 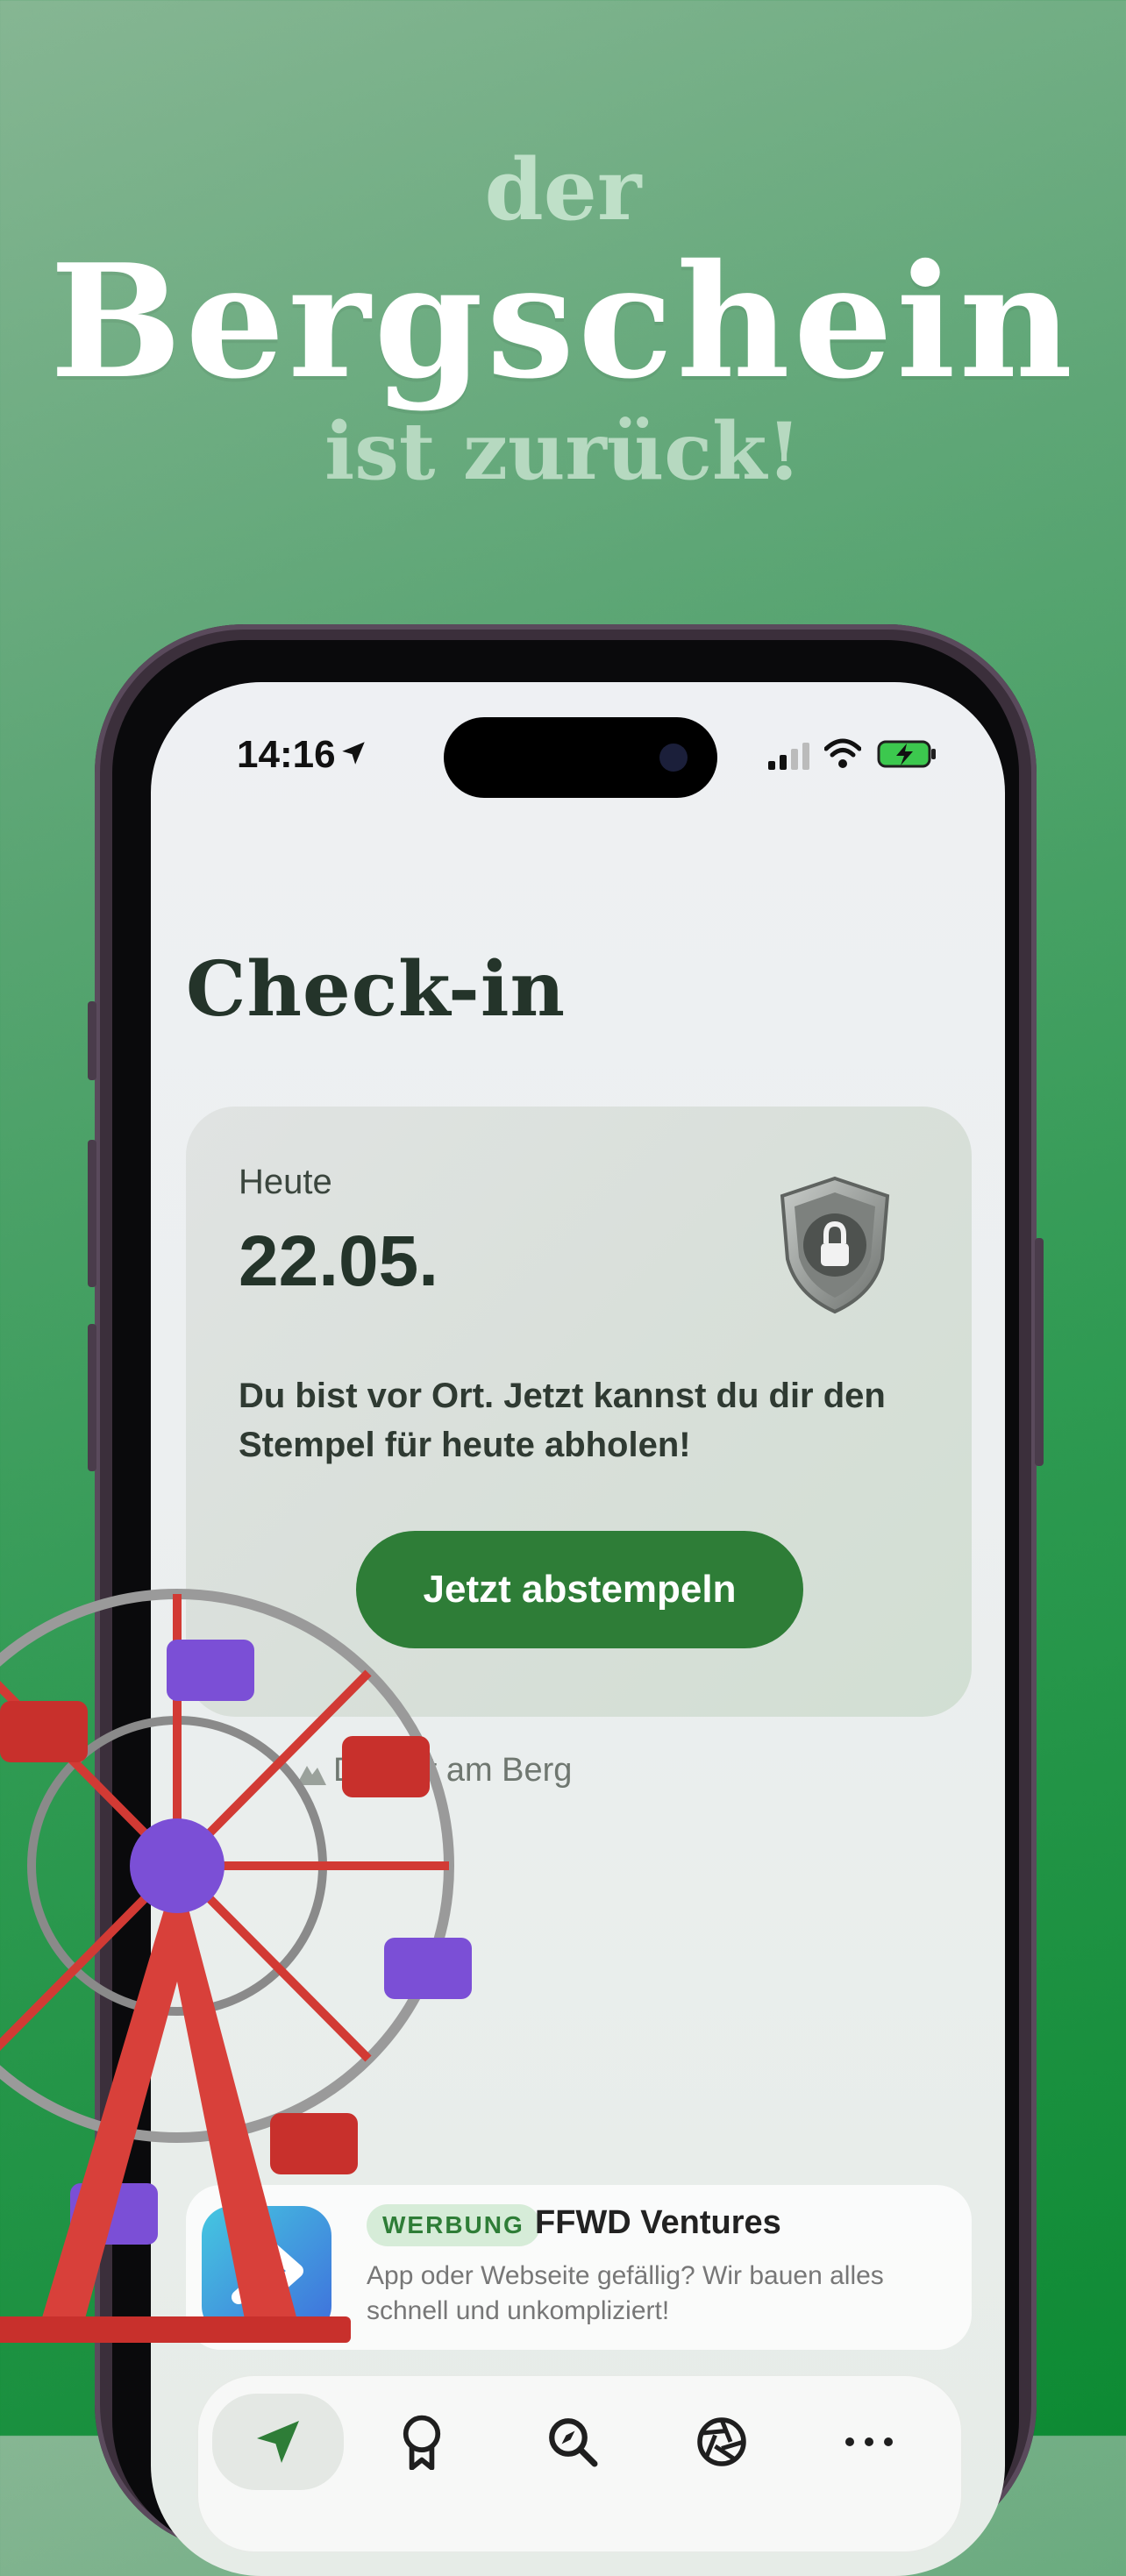 I want to click on phone-volume-up, so click(x=92, y=1213).